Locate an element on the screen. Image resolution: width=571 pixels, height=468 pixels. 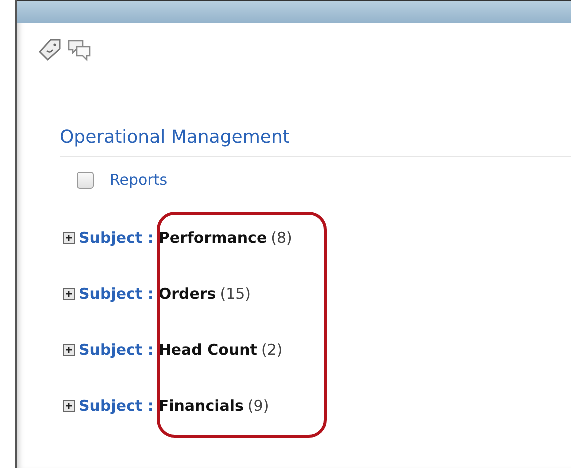
tag-icon is located at coordinates (50, 50).